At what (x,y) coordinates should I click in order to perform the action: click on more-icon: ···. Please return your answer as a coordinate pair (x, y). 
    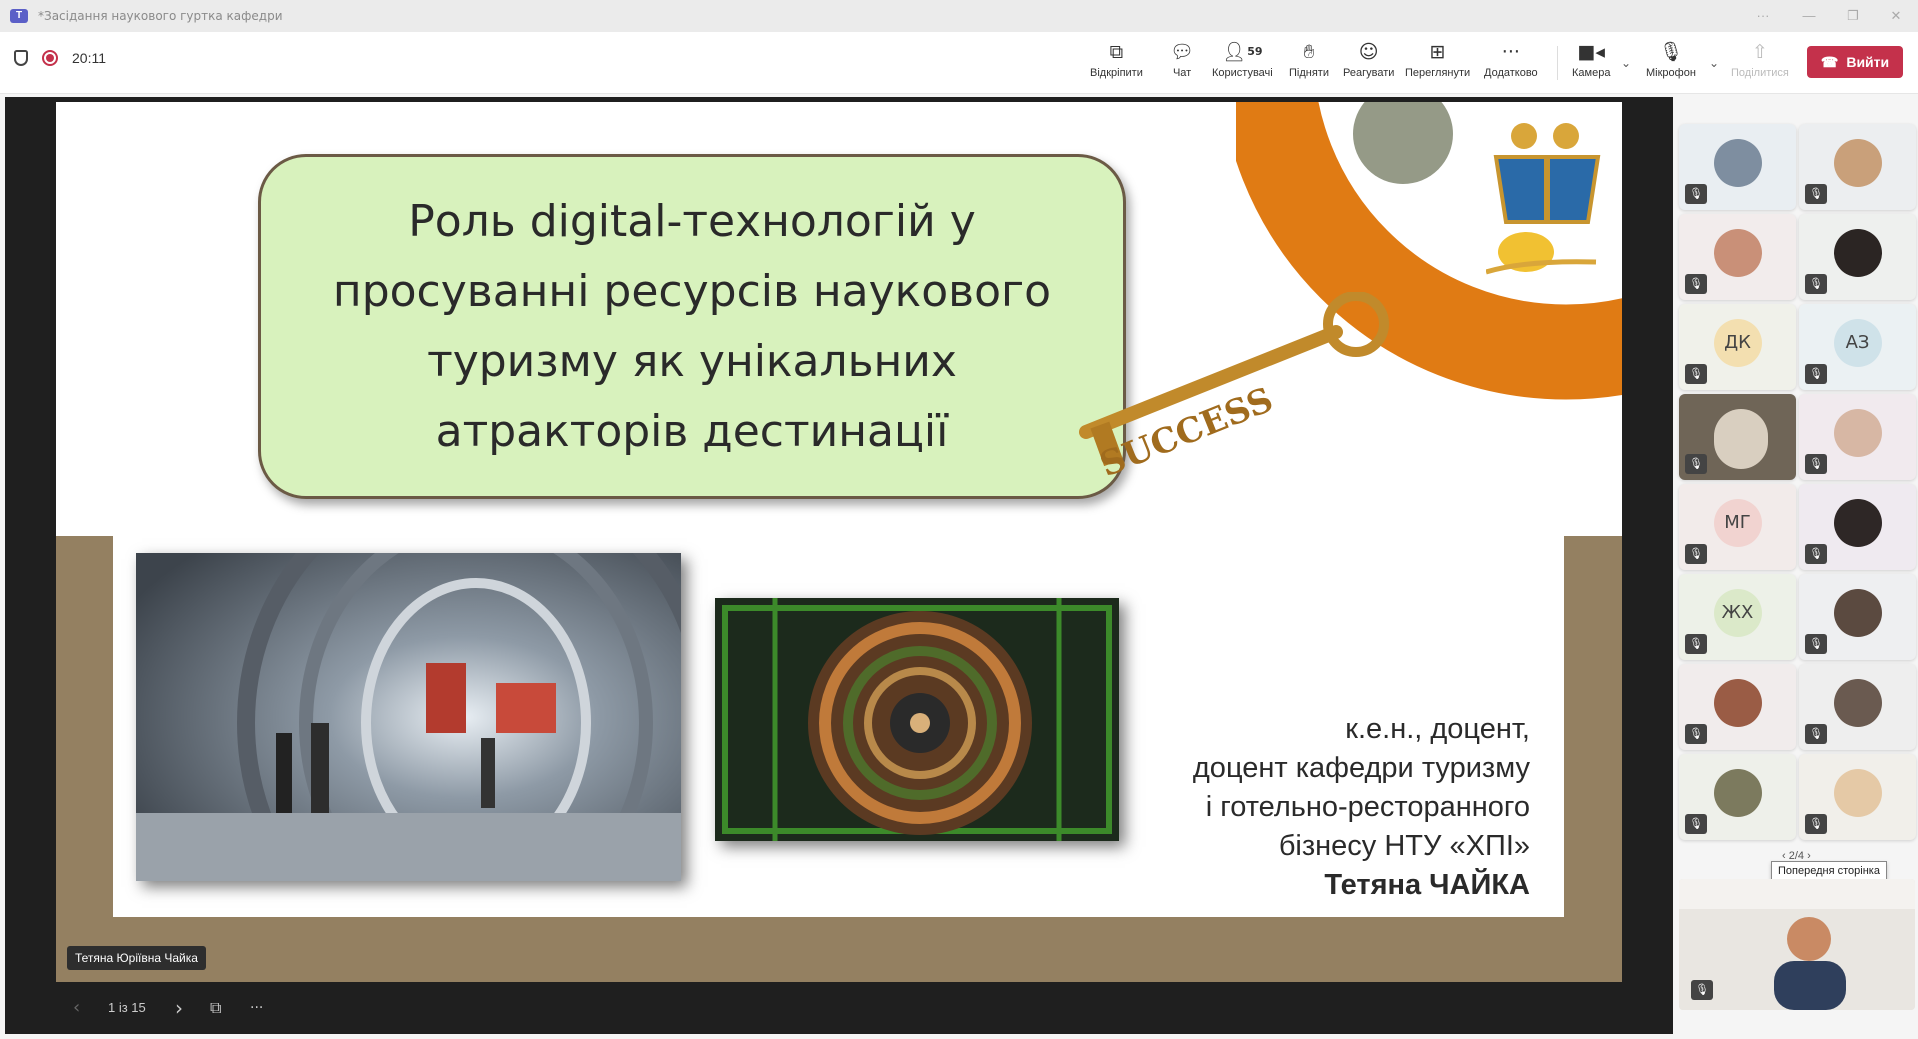
    Looking at the image, I should click on (1510, 52).